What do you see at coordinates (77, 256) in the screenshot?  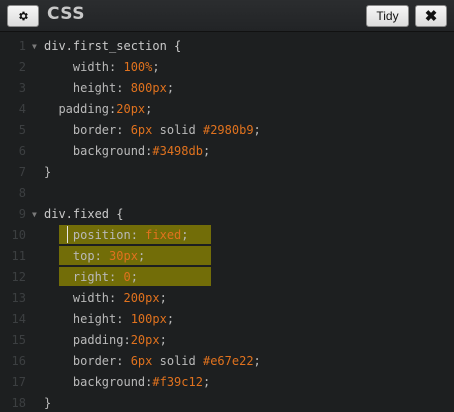 I see `token-prop: top:` at bounding box center [77, 256].